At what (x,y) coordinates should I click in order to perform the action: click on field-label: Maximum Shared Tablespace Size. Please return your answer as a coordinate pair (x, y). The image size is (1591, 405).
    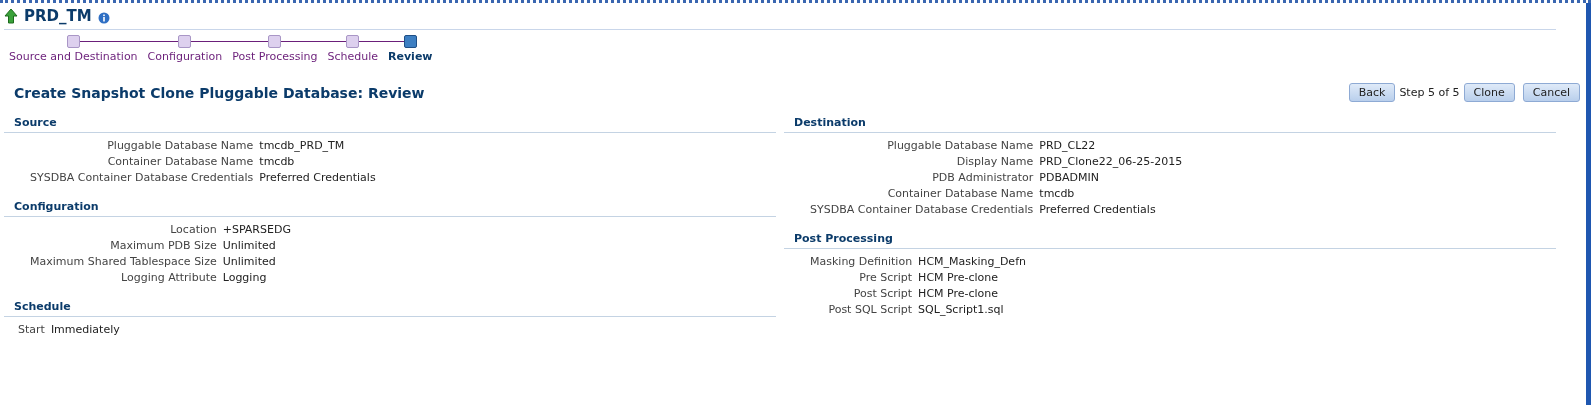
    Looking at the image, I should click on (123, 261).